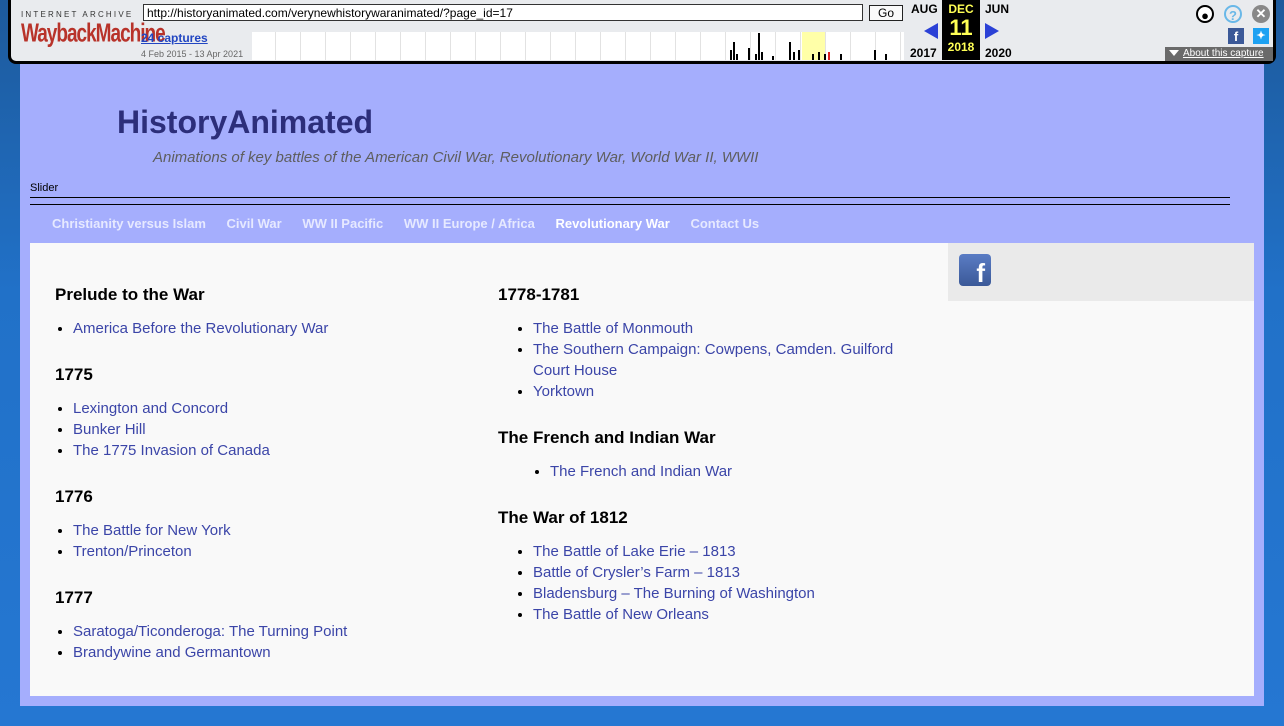 The height and width of the screenshot is (726, 1284). What do you see at coordinates (998, 53) in the screenshot?
I see `next-year-label: 2020` at bounding box center [998, 53].